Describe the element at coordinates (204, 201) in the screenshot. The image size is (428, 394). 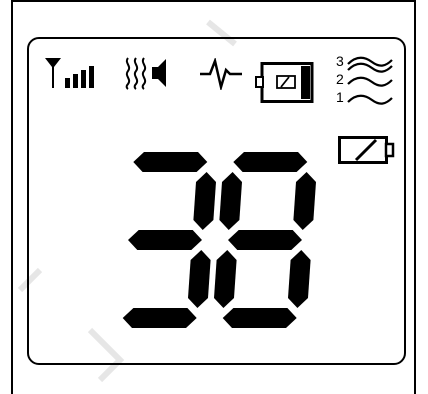
I see `digit-1-segment-b` at that location.